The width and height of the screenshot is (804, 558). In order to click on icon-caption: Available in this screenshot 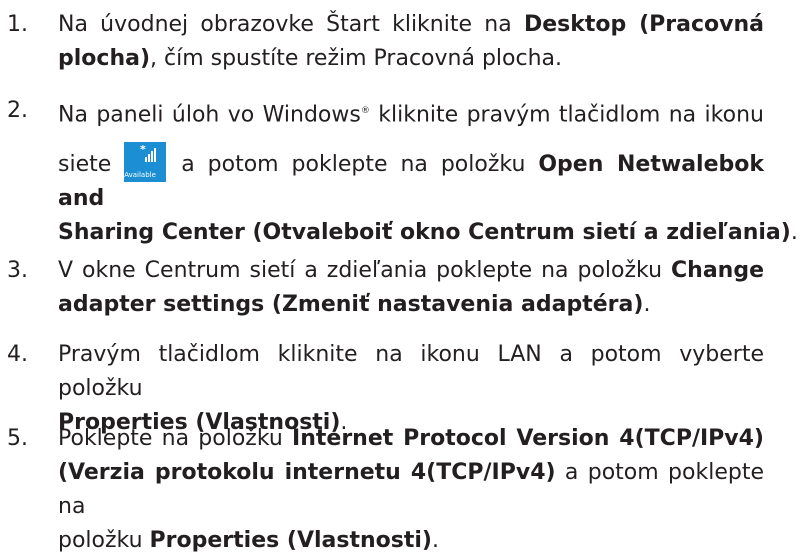, I will do `click(140, 175)`.